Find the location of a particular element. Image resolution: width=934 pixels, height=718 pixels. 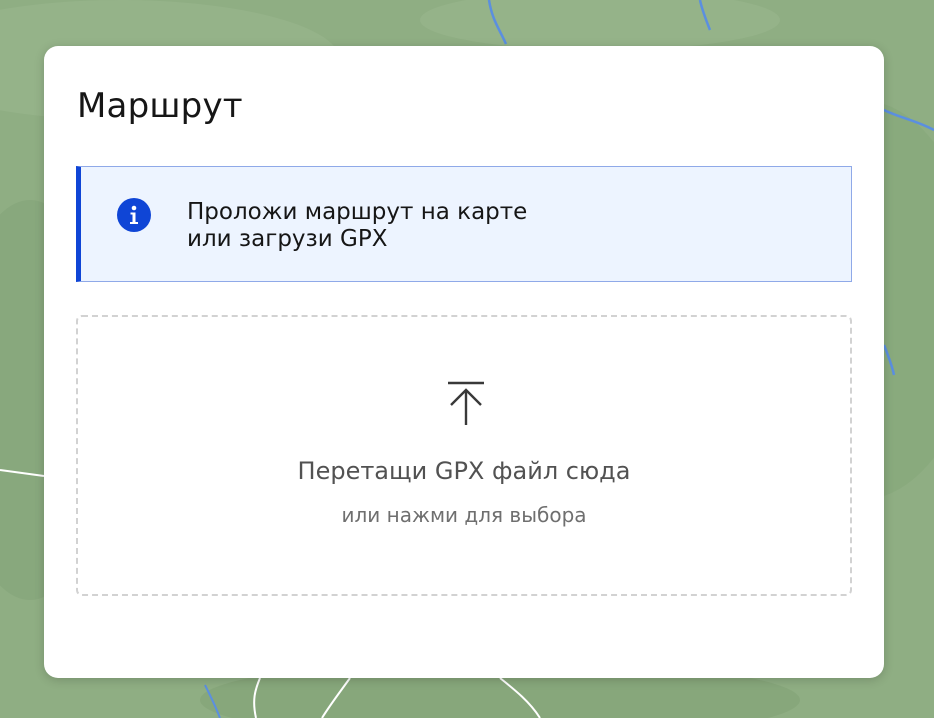

notice-line-2: или загрузи GPX is located at coordinates (287, 239).